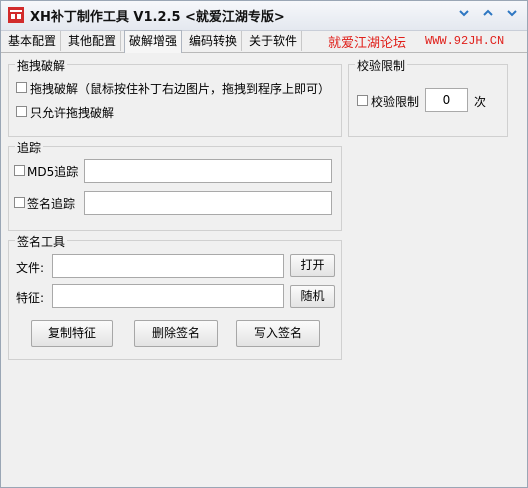 This screenshot has width=528, height=488. I want to click on file-label: 文件:, so click(30, 268).